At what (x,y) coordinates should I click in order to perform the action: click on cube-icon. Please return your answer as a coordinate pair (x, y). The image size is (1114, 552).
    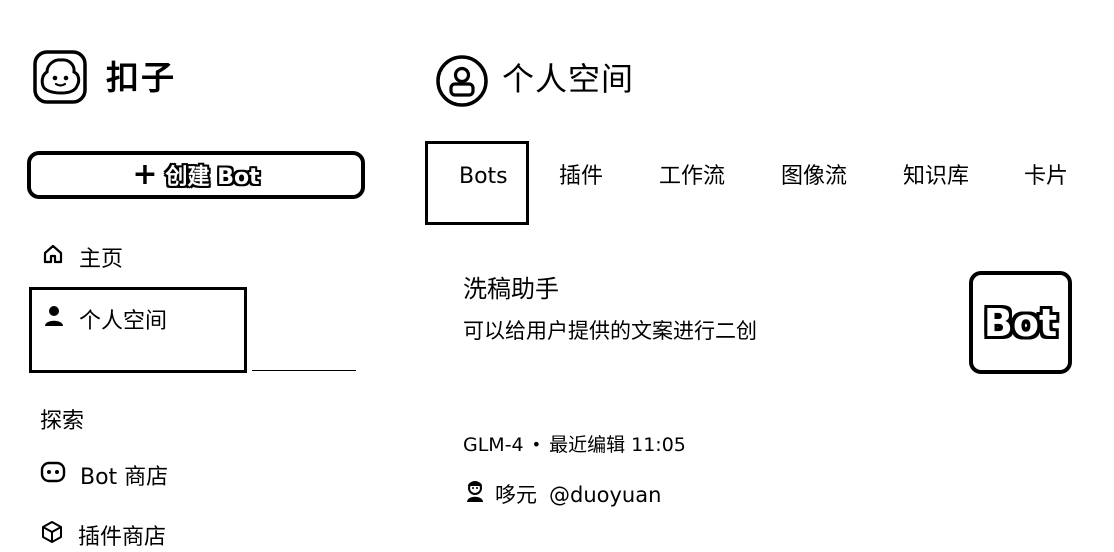
    Looking at the image, I should click on (52, 535).